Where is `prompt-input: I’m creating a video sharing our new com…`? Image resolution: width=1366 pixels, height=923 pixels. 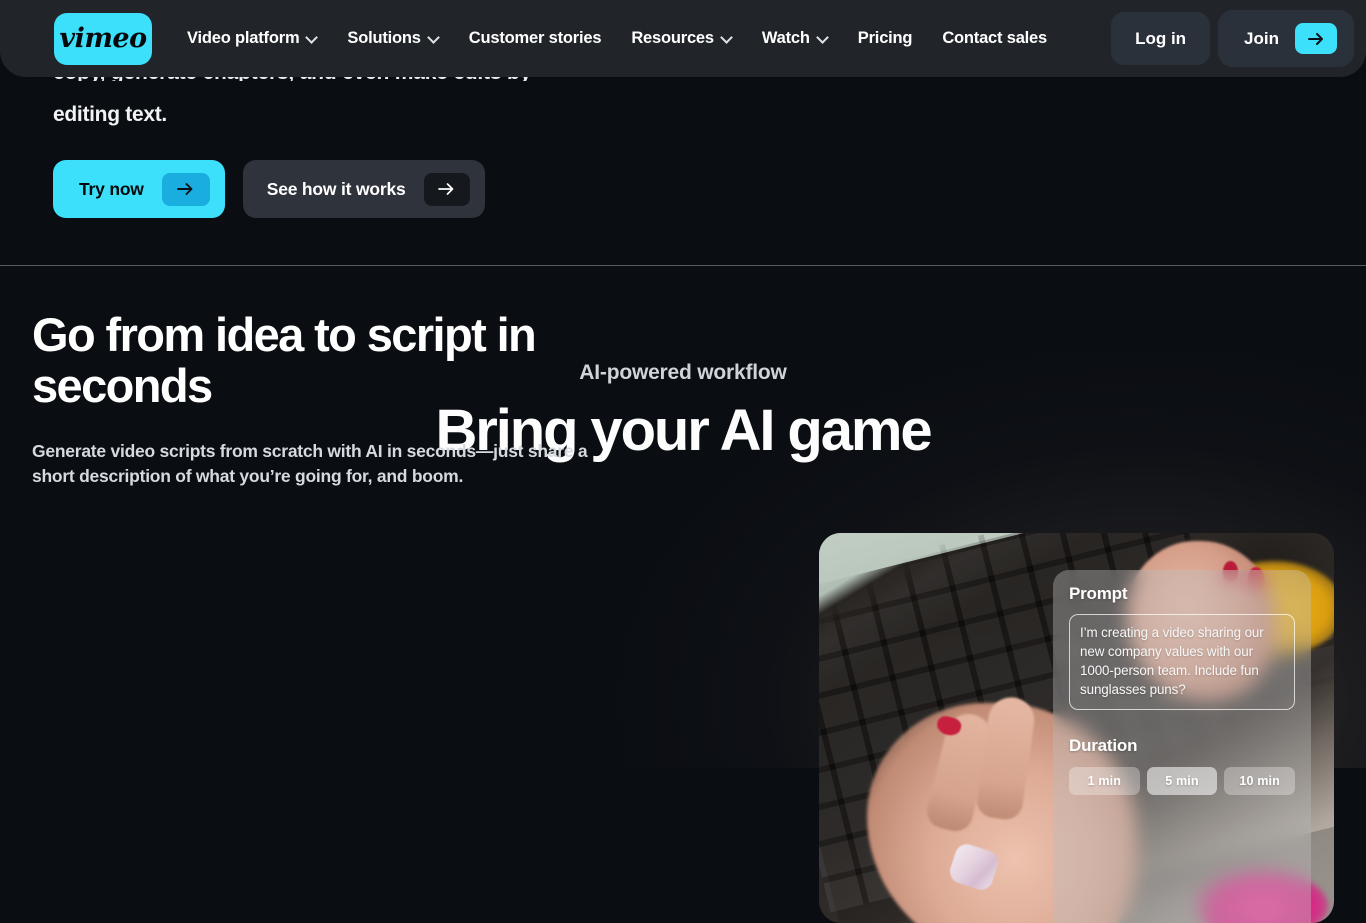 prompt-input: I’m creating a video sharing our new com… is located at coordinates (1182, 662).